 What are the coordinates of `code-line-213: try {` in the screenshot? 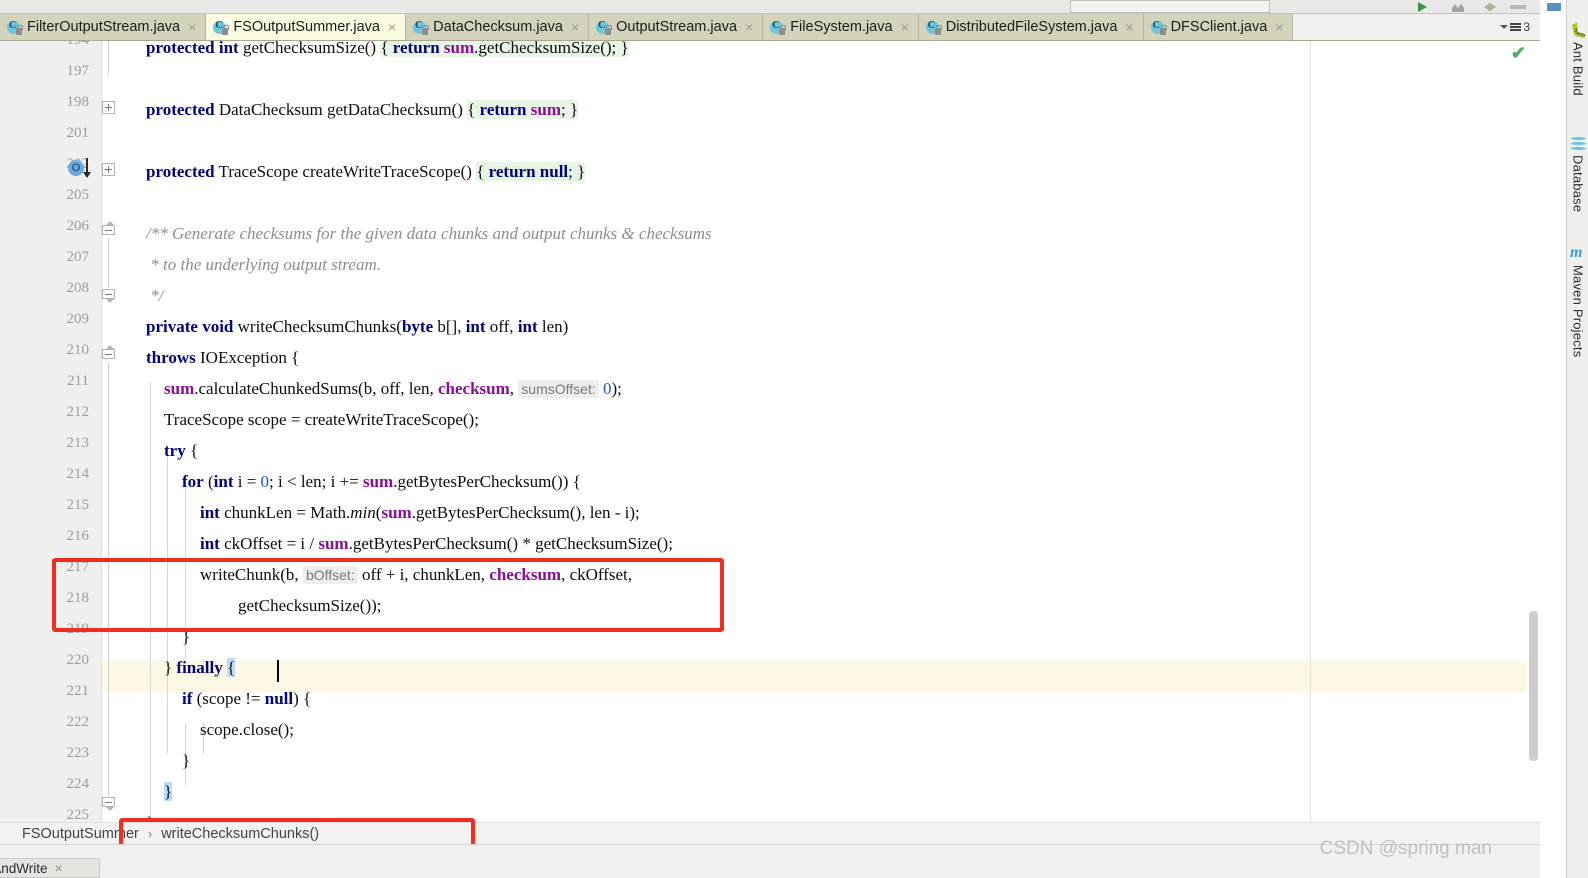 It's located at (181, 450).